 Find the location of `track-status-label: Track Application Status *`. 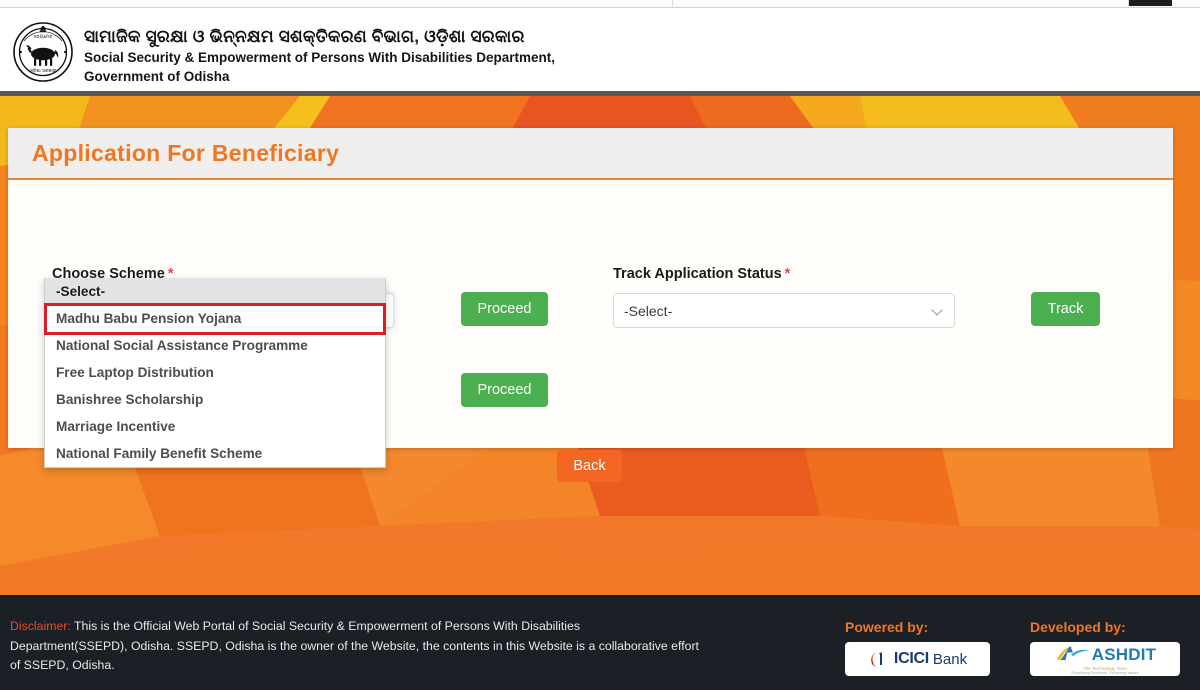

track-status-label: Track Application Status * is located at coordinates (701, 274).